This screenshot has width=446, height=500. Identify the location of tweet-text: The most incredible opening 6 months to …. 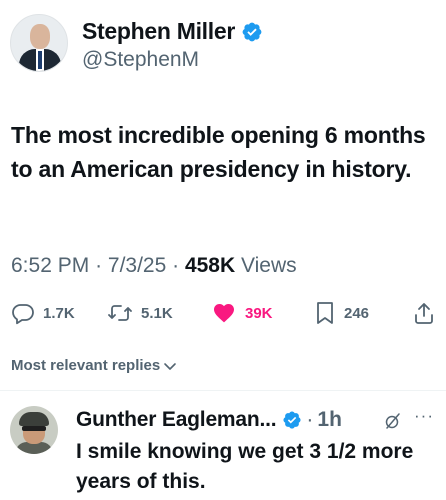
(218, 152).